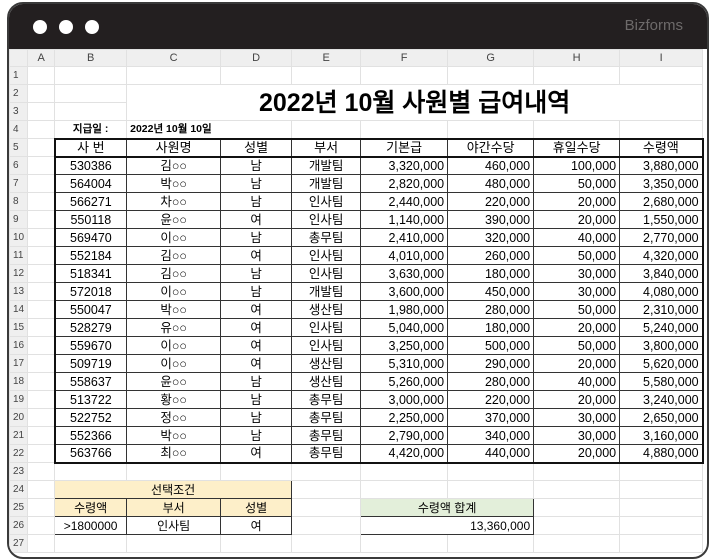 Image resolution: width=715 pixels, height=560 pixels. What do you see at coordinates (491, 255) in the screenshot?
I see `cell: 260,000` at bounding box center [491, 255].